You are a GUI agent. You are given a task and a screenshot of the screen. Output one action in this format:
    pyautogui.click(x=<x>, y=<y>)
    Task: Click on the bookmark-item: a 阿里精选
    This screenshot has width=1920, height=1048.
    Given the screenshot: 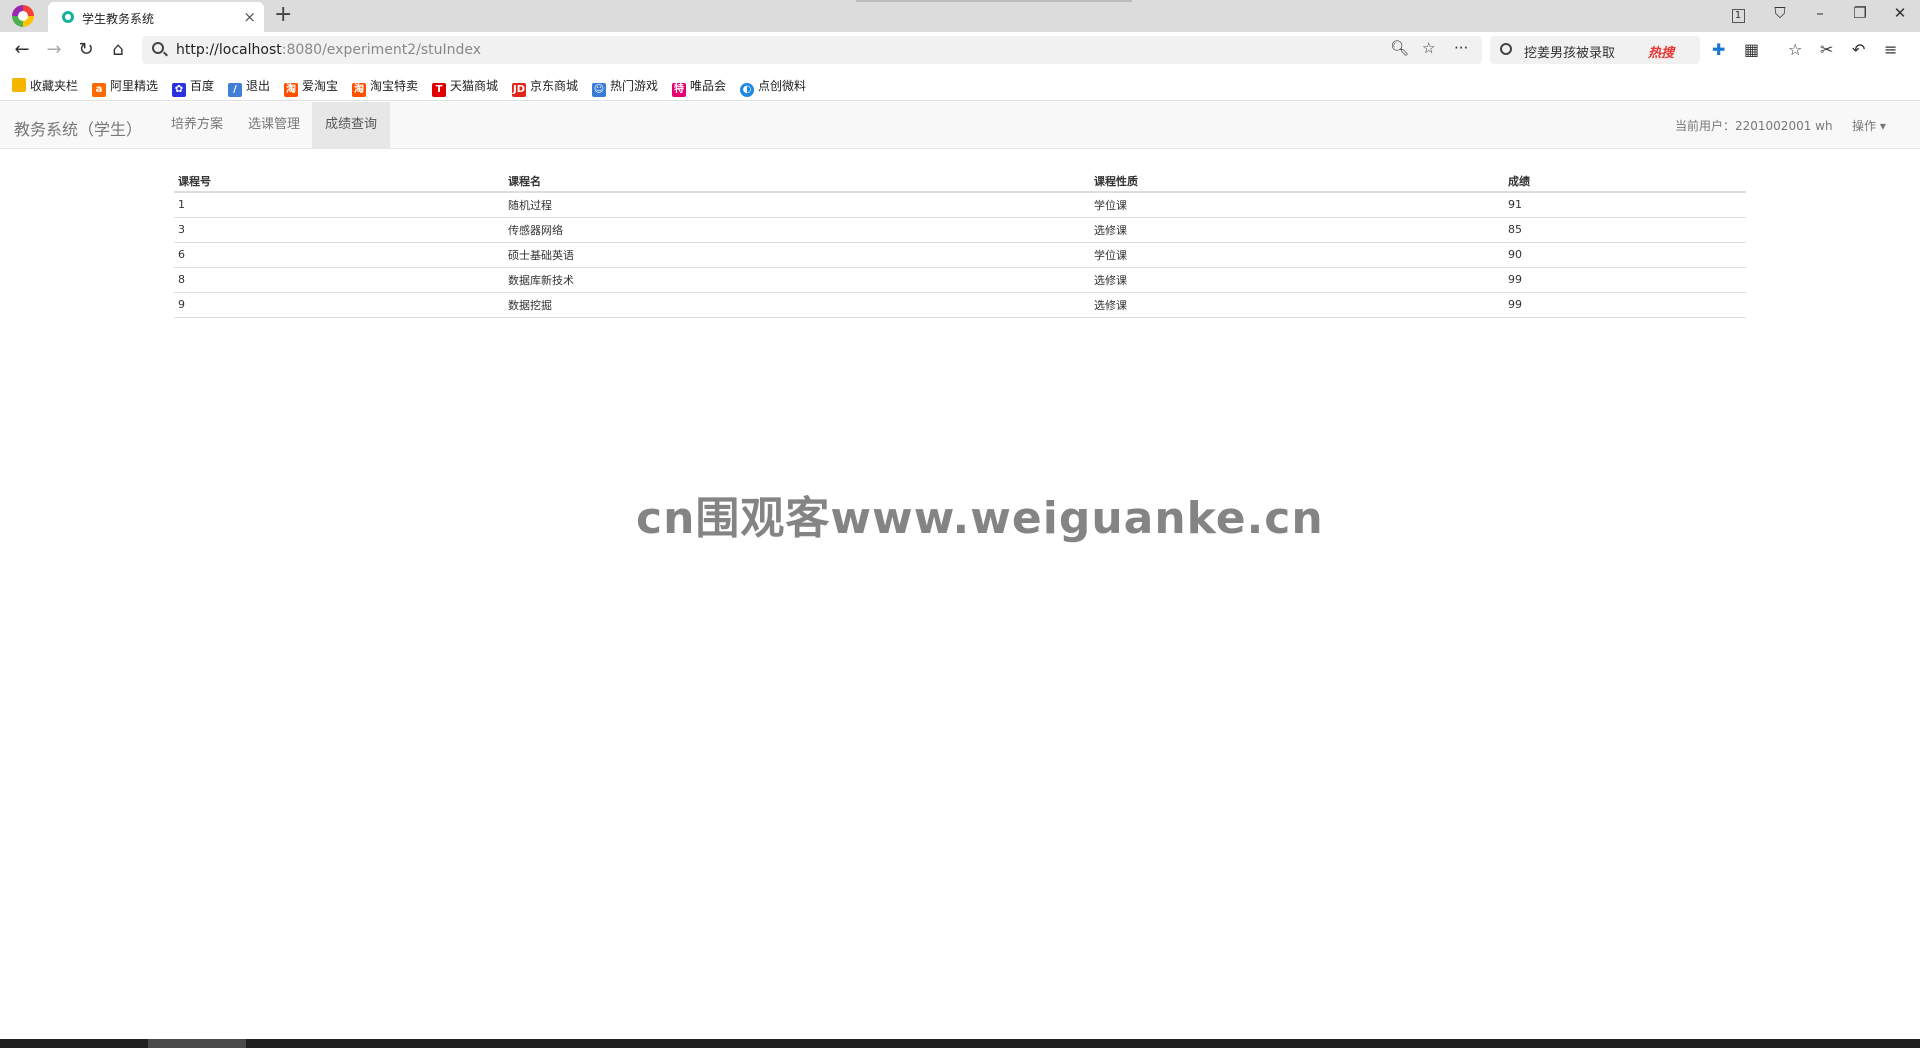 What is the action you would take?
    pyautogui.click(x=125, y=87)
    